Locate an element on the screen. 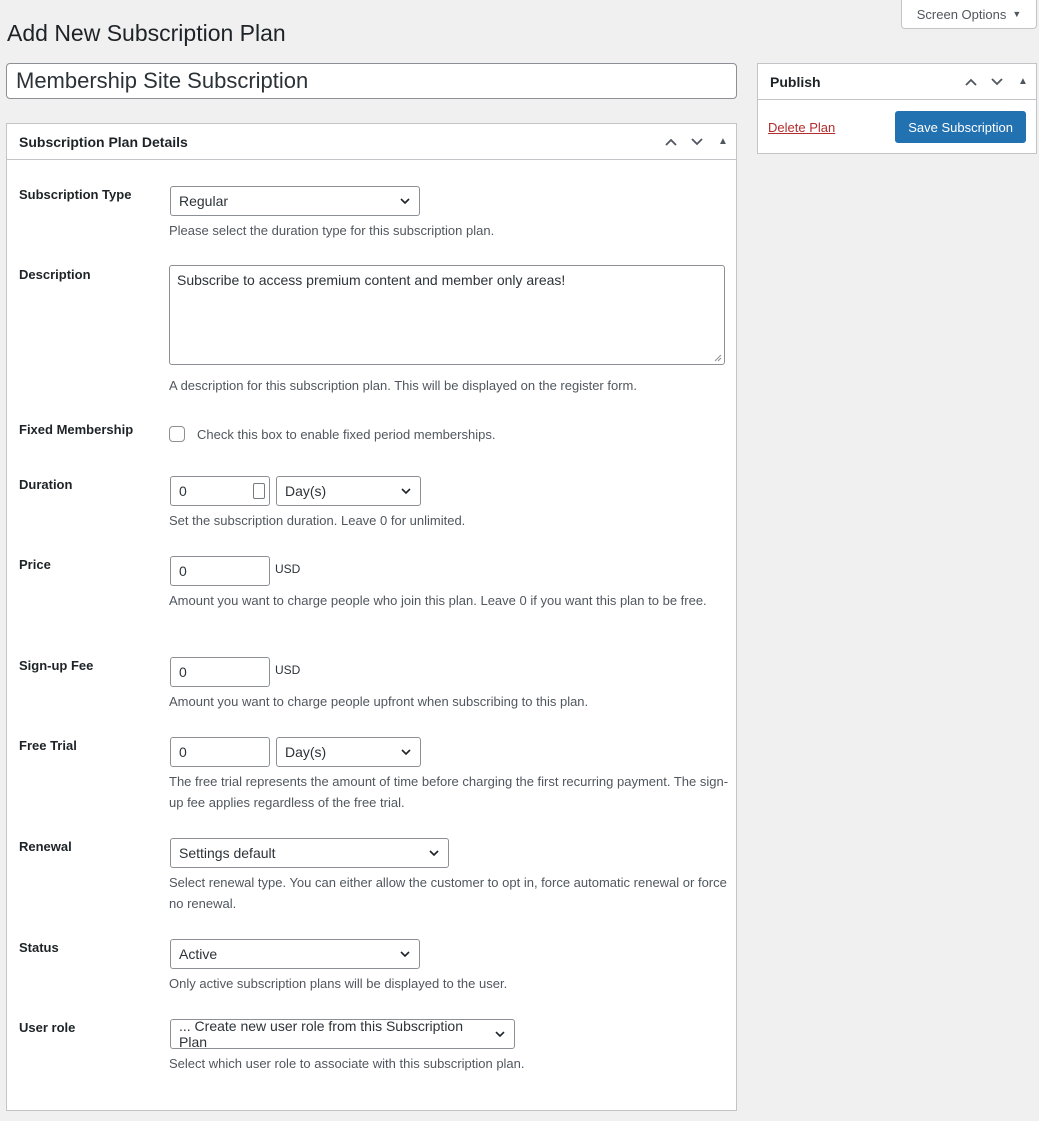 Image resolution: width=1039 pixels, height=1121 pixels. price-label: Price is located at coordinates (35, 564).